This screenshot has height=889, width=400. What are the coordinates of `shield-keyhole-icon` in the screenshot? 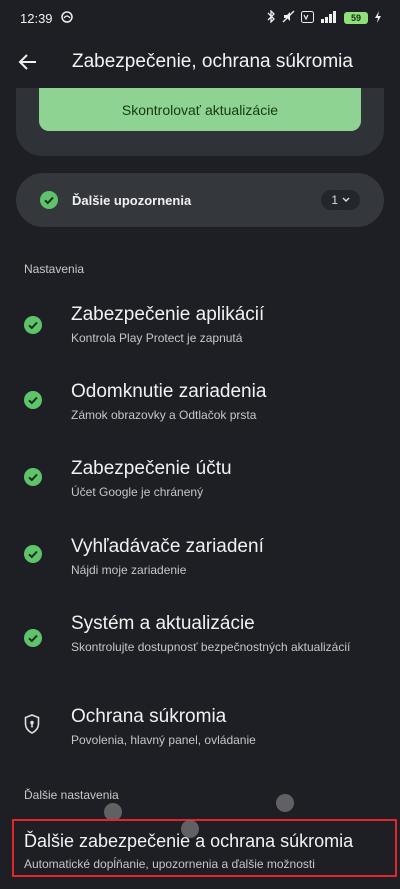 It's located at (32, 724).